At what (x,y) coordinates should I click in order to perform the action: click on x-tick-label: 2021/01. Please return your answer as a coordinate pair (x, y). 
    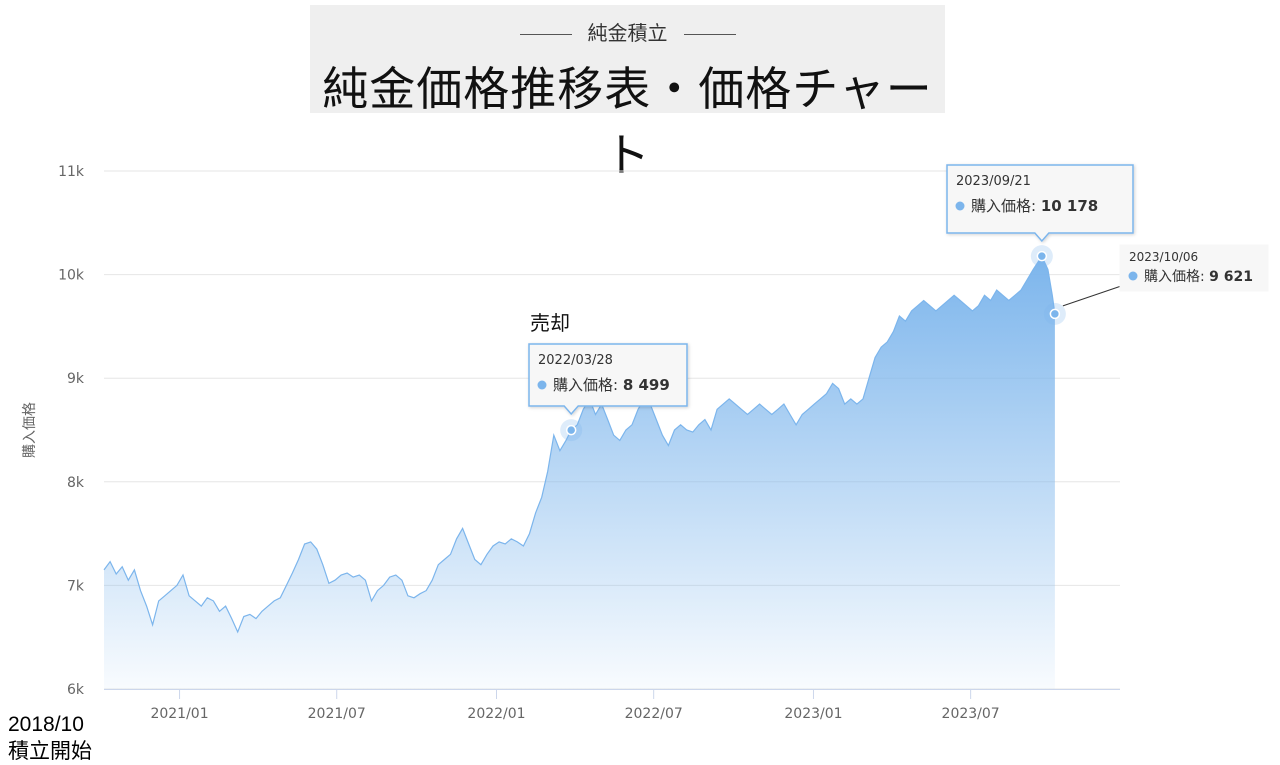
    Looking at the image, I should click on (179, 714).